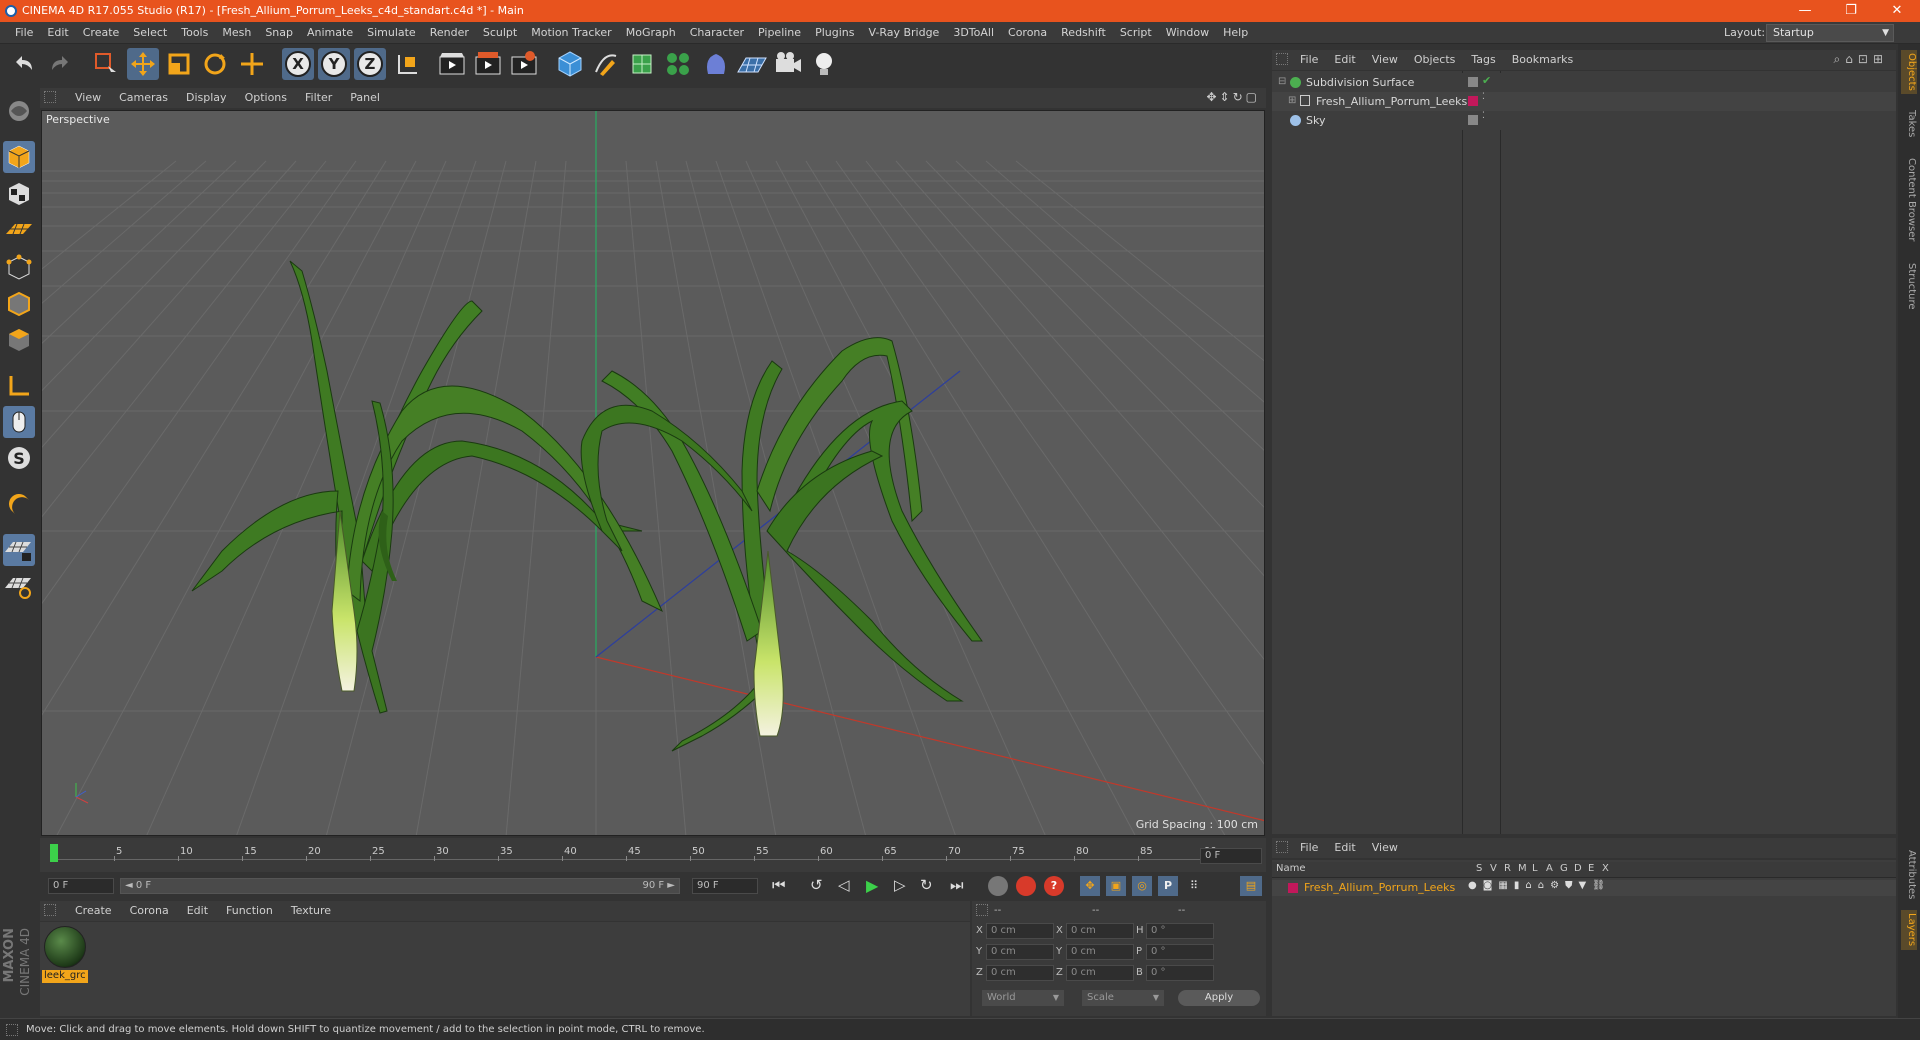  What do you see at coordinates (101, 32) in the screenshot?
I see `menu-create: Create` at bounding box center [101, 32].